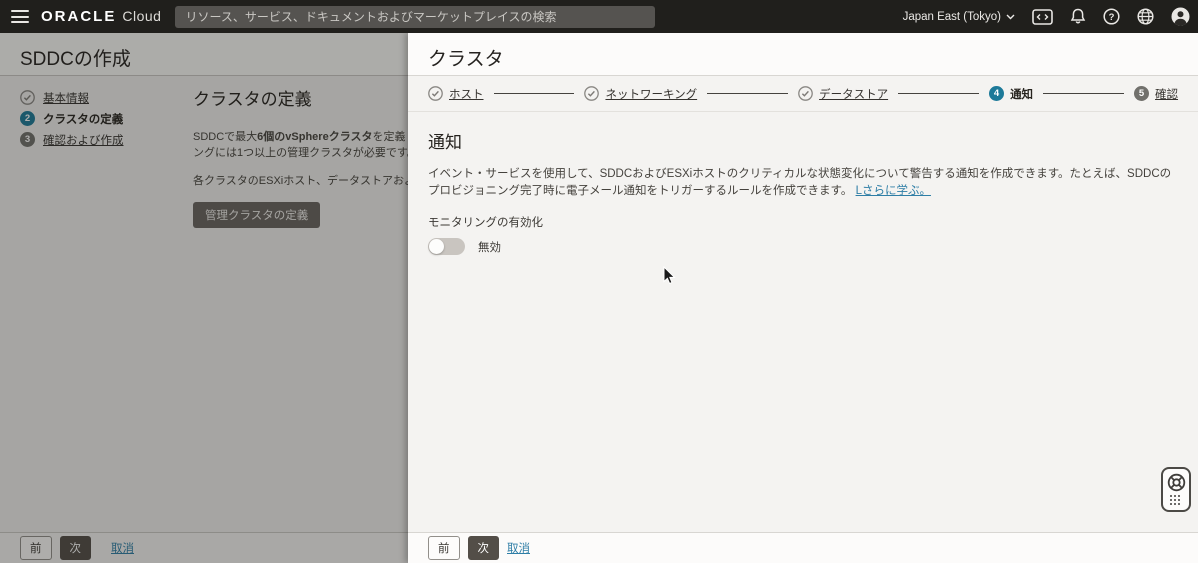 This screenshot has height=563, width=1198. I want to click on help-icon: ?, so click(1111, 16).